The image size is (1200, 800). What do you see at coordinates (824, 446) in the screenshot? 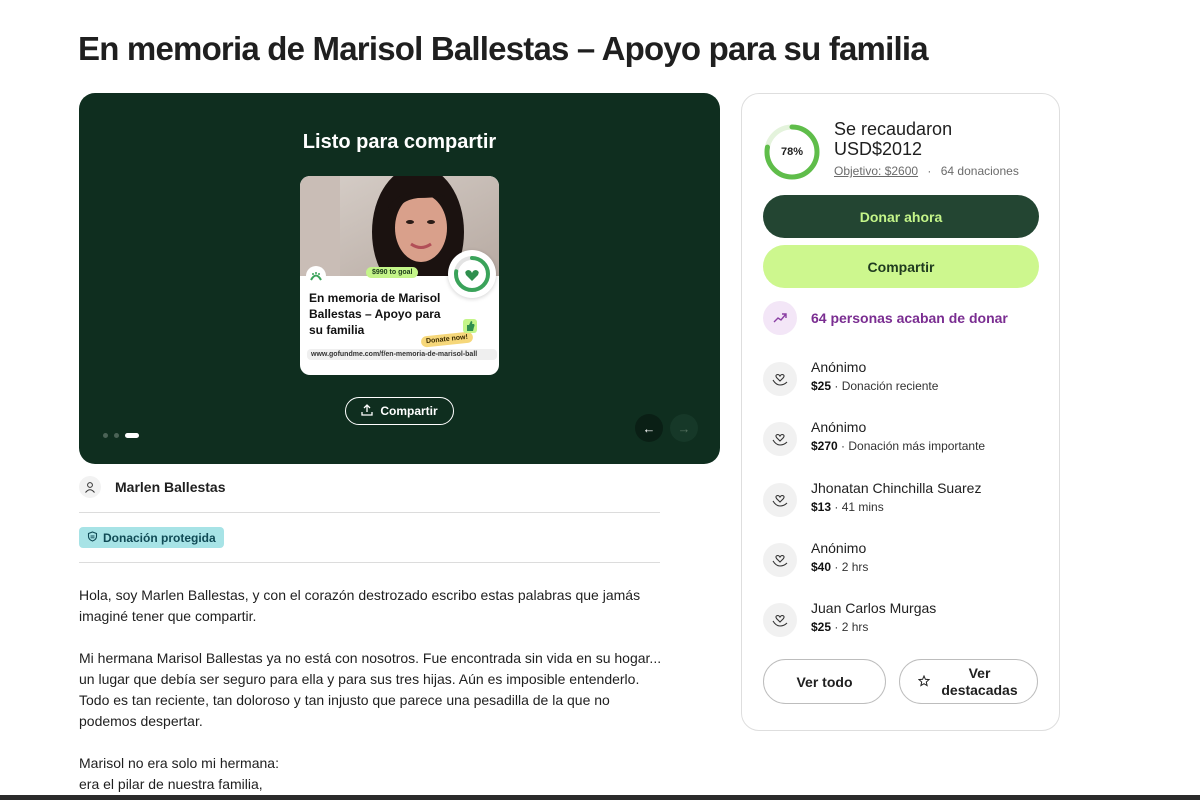
I see `donor-amount: $270` at bounding box center [824, 446].